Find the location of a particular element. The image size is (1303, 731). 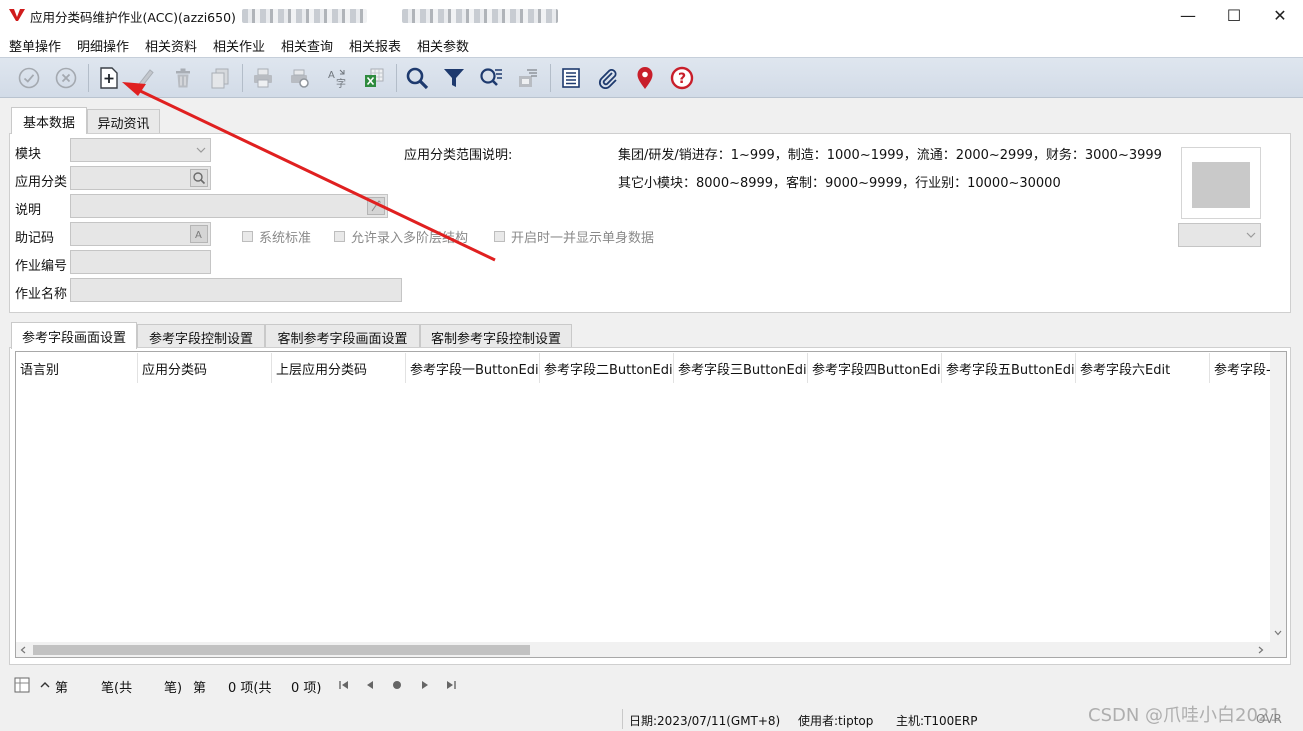

copy-icon is located at coordinates (220, 78).